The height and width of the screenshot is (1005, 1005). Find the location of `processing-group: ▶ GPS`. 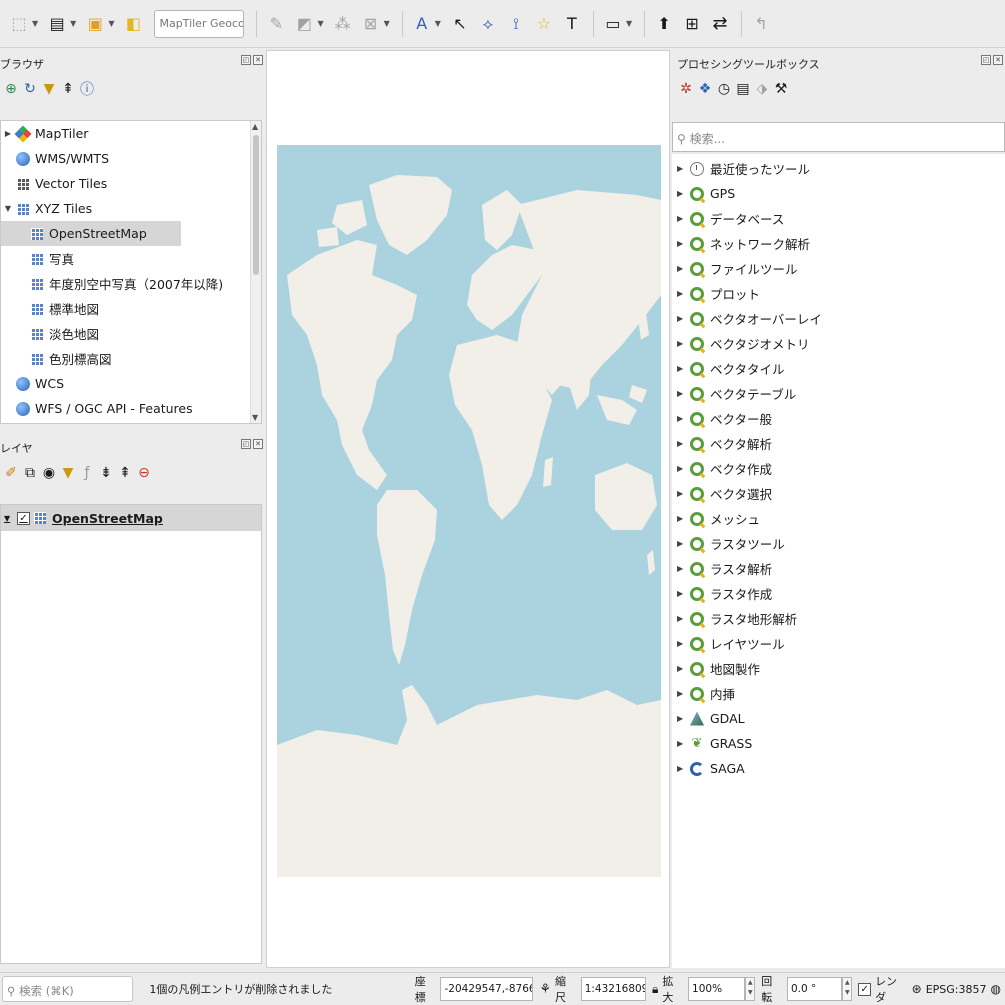

processing-group: ▶ GPS is located at coordinates (838, 193).